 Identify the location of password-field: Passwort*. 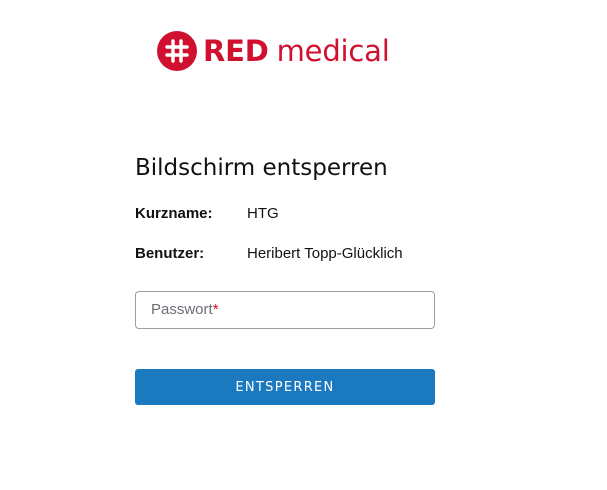
(285, 310).